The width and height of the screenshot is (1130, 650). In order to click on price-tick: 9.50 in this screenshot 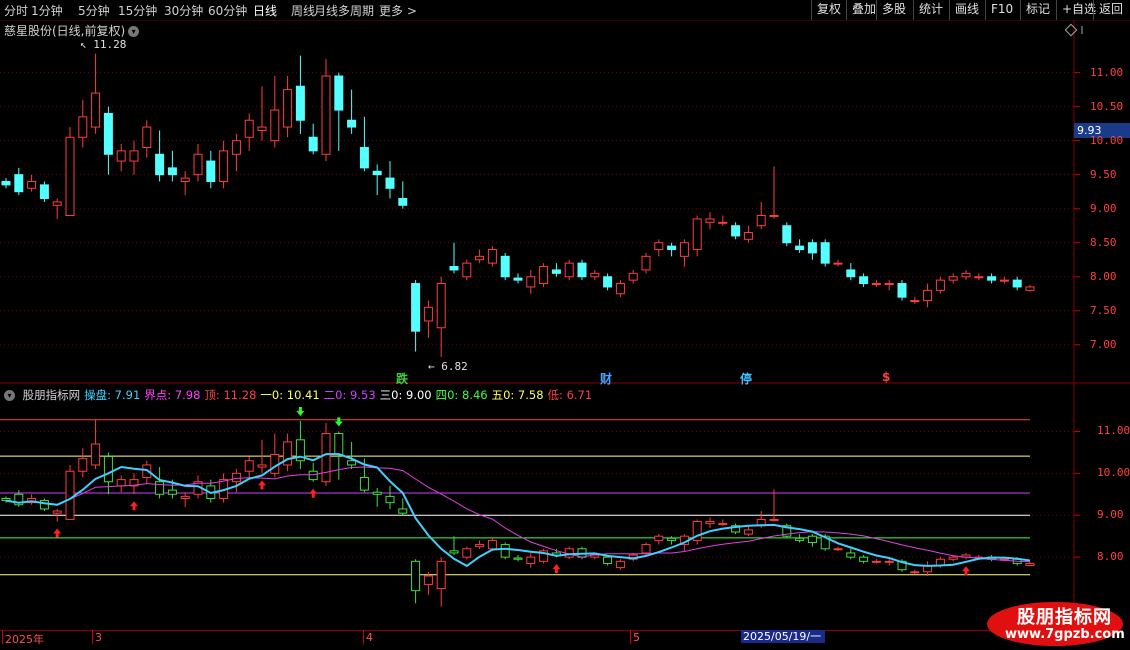, I will do `click(1103, 174)`.